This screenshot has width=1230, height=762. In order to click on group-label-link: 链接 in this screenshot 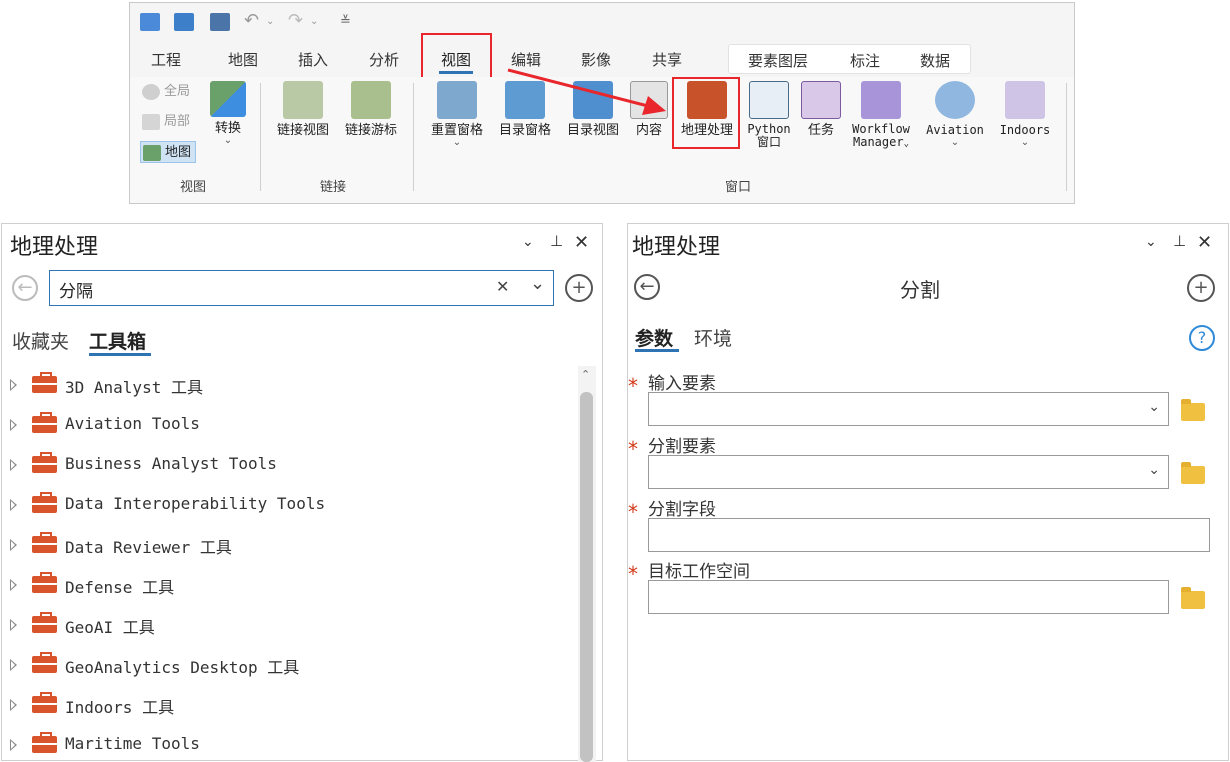, I will do `click(333, 187)`.